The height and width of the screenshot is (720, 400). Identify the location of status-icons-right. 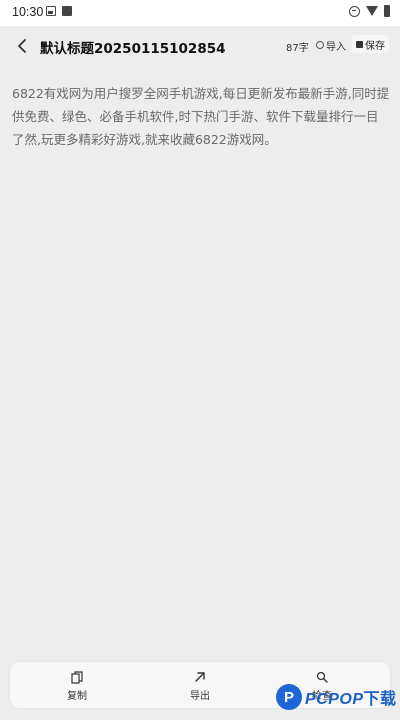
(369, 11).